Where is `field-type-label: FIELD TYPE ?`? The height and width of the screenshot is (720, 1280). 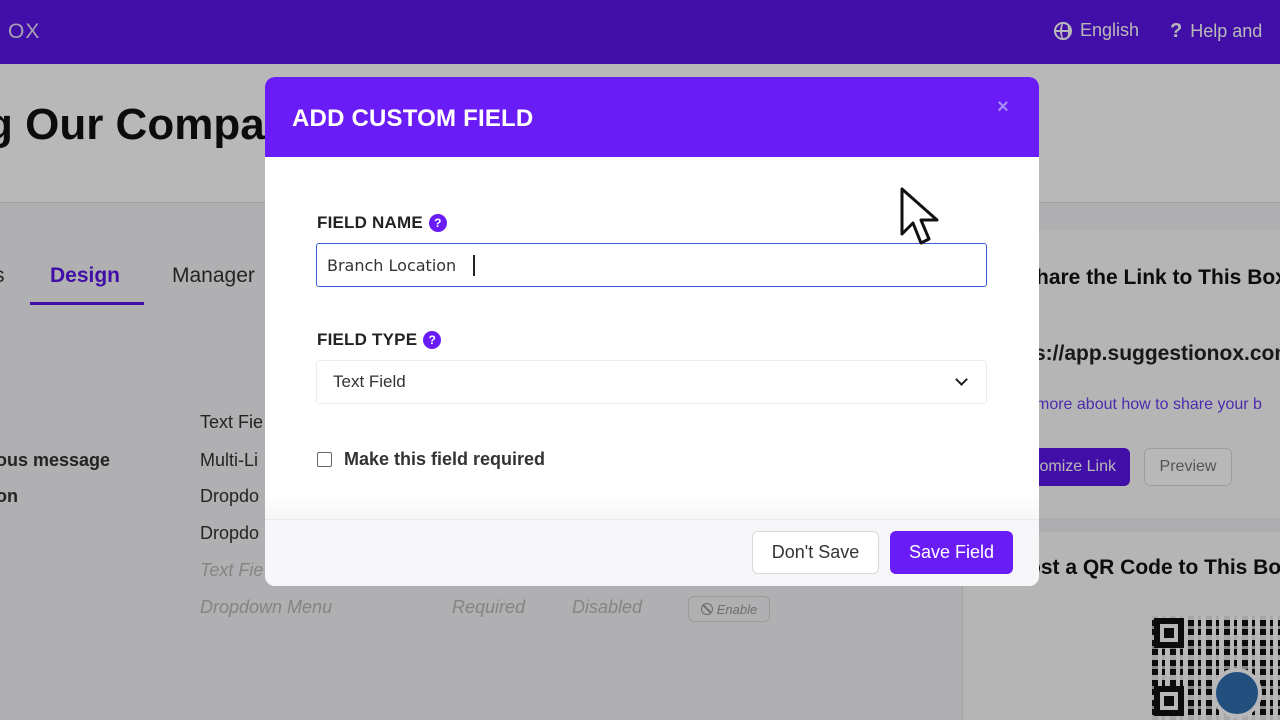 field-type-label: FIELD TYPE ? is located at coordinates (379, 340).